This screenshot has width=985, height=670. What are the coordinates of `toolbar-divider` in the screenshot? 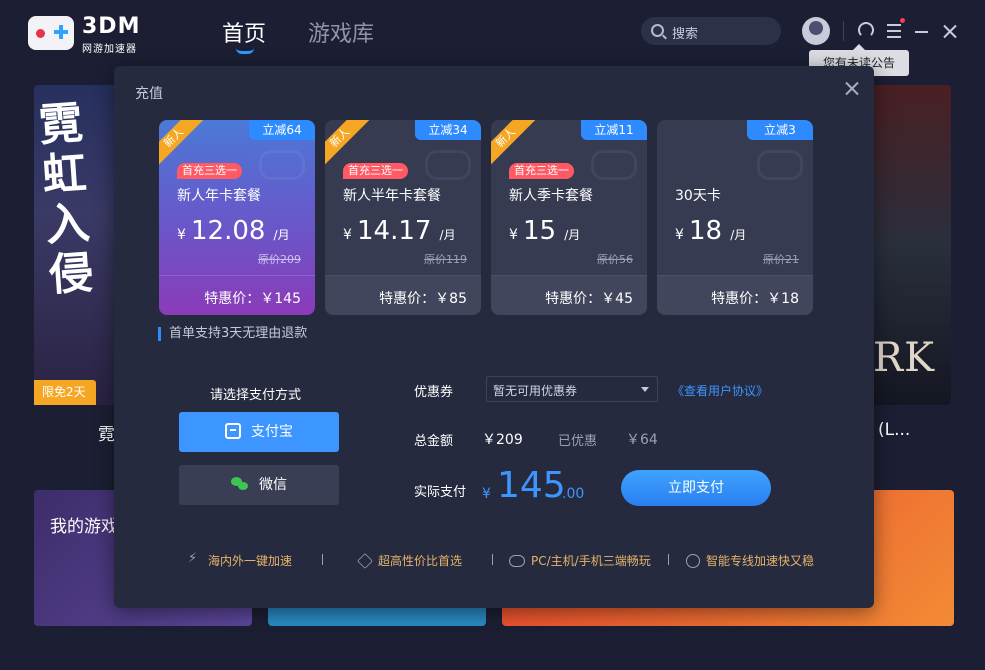 It's located at (843, 31).